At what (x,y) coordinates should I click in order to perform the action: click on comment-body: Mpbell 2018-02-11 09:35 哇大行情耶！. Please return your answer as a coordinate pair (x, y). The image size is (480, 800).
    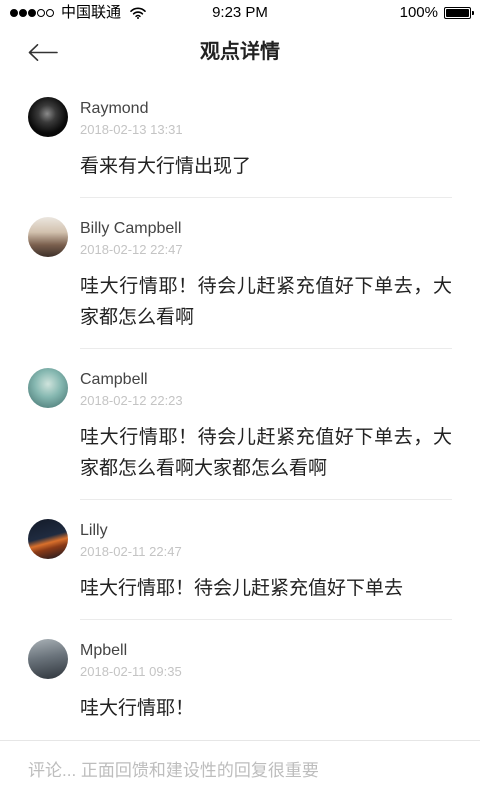
    Looking at the image, I should click on (266, 679).